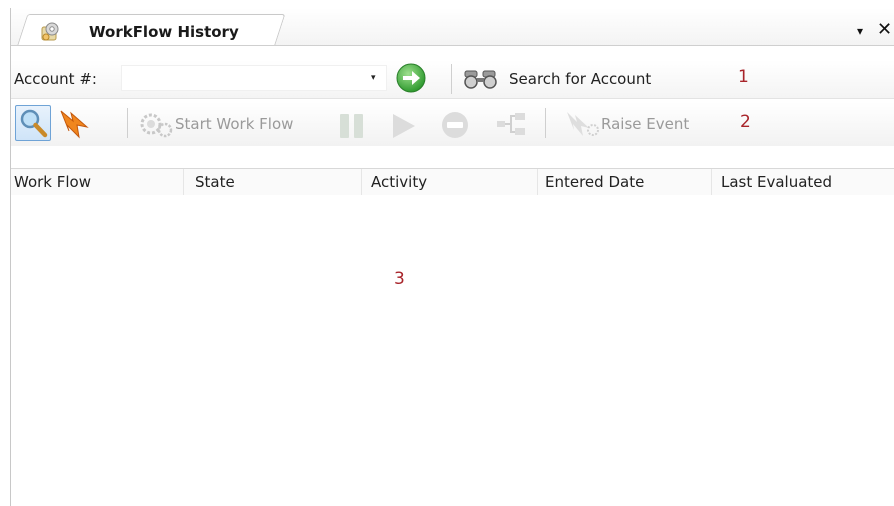 The height and width of the screenshot is (506, 894). What do you see at coordinates (456, 125) in the screenshot?
I see `stop-icon` at bounding box center [456, 125].